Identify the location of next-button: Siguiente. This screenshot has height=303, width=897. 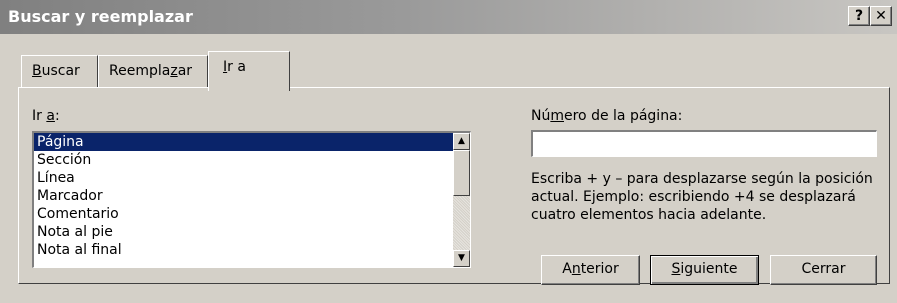
(704, 270).